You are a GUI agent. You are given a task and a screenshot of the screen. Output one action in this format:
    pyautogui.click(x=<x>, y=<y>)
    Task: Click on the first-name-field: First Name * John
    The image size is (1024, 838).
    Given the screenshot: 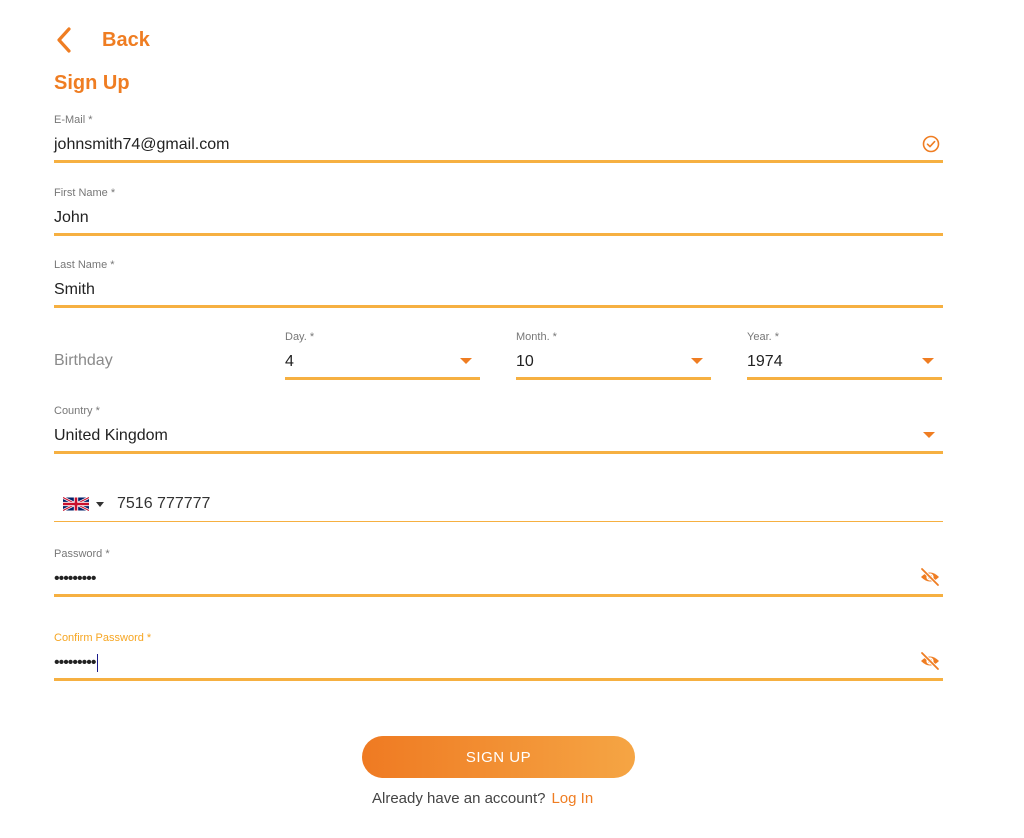 What is the action you would take?
    pyautogui.click(x=498, y=211)
    